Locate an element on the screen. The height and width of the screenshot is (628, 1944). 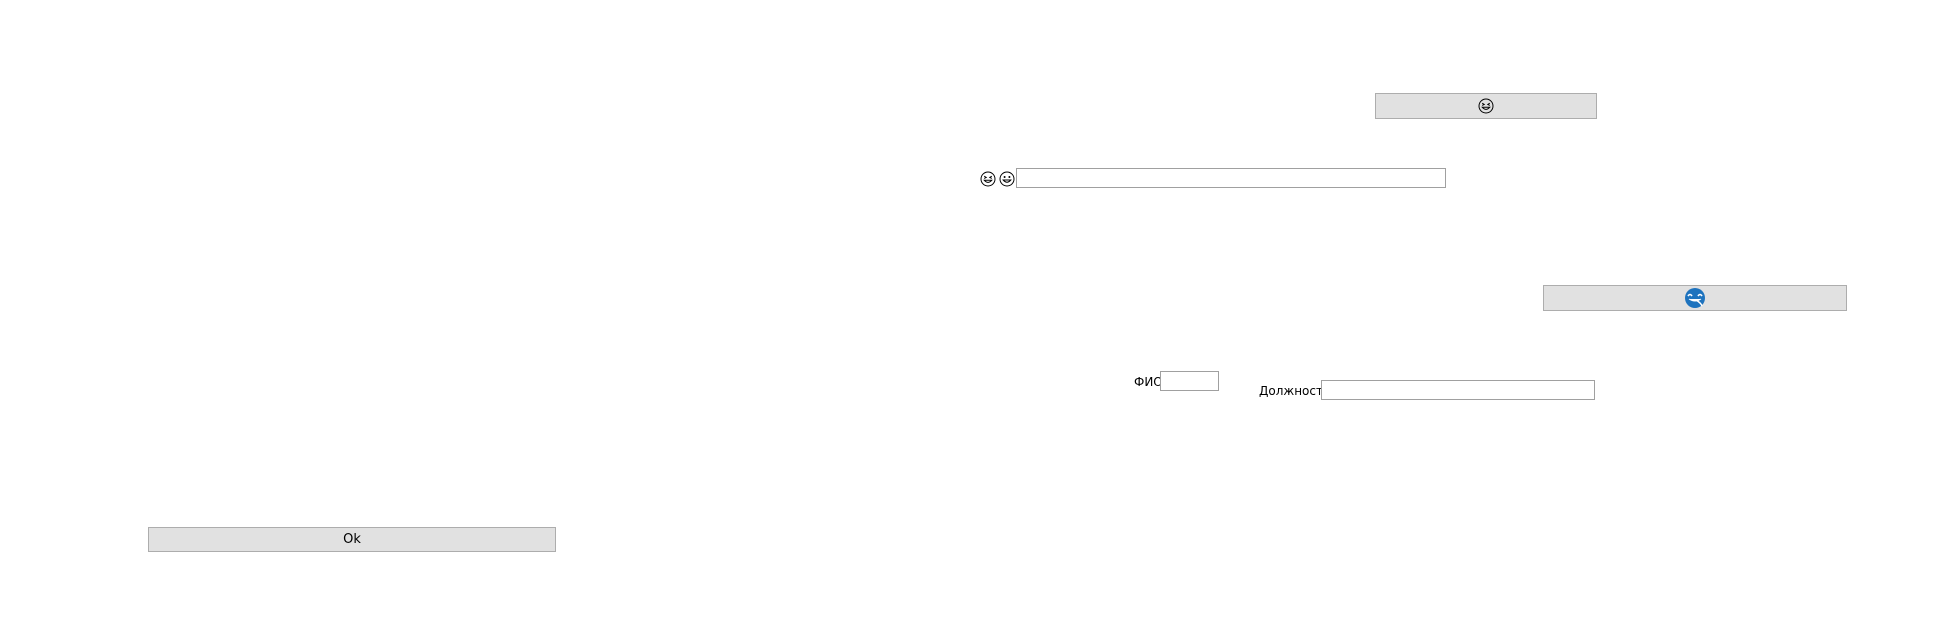
blue-emoji-button is located at coordinates (1695, 298).